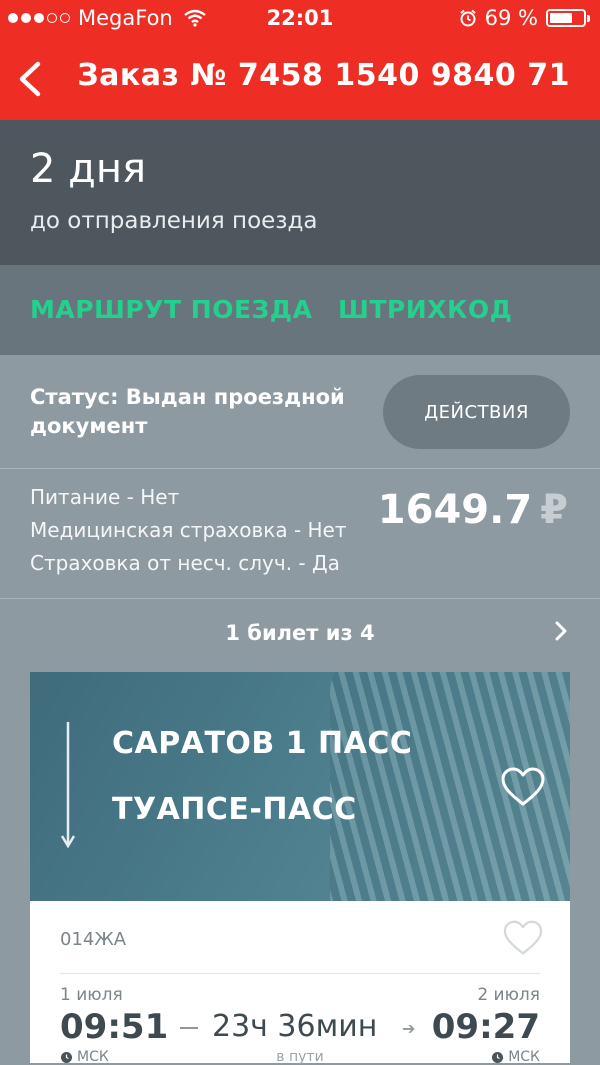 The image size is (600, 1065). What do you see at coordinates (508, 995) in the screenshot?
I see `arrival-date: 2 июля` at bounding box center [508, 995].